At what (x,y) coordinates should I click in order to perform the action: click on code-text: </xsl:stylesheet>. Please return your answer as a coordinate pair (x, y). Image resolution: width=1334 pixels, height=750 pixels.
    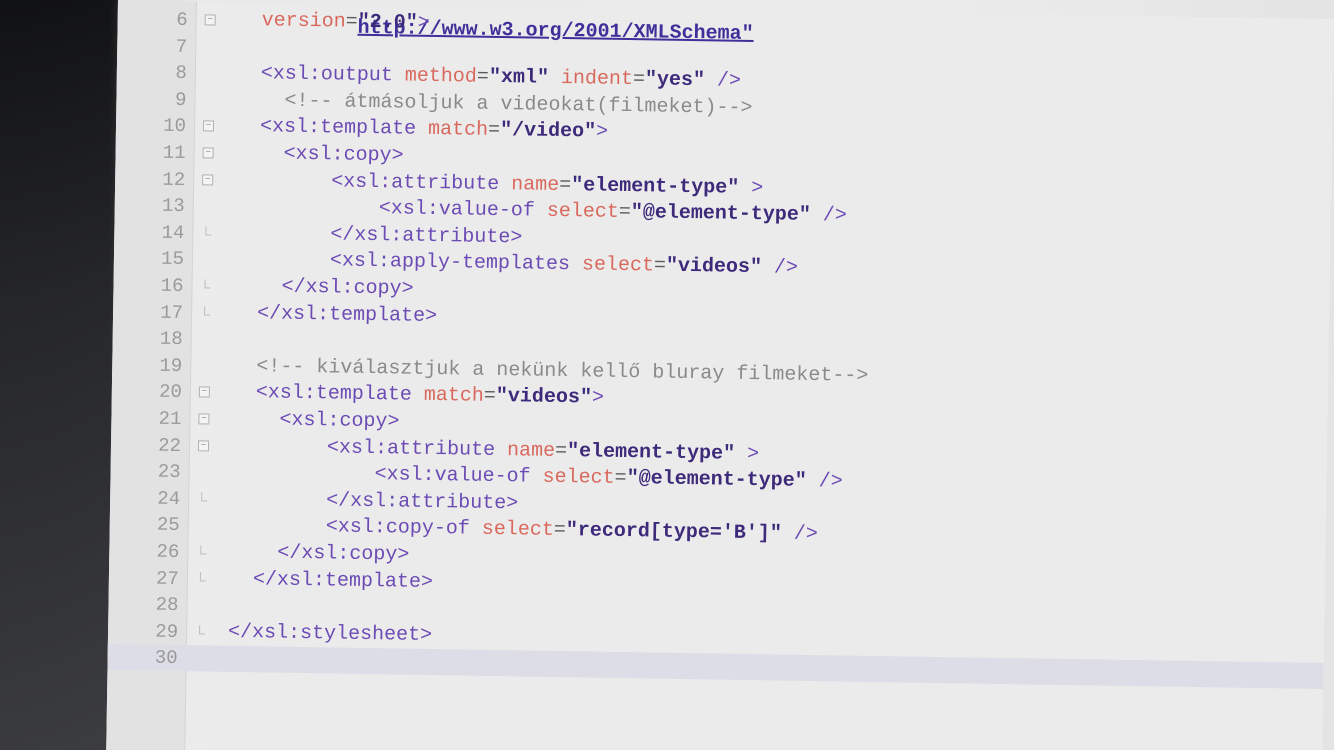
    Looking at the image, I should click on (330, 634).